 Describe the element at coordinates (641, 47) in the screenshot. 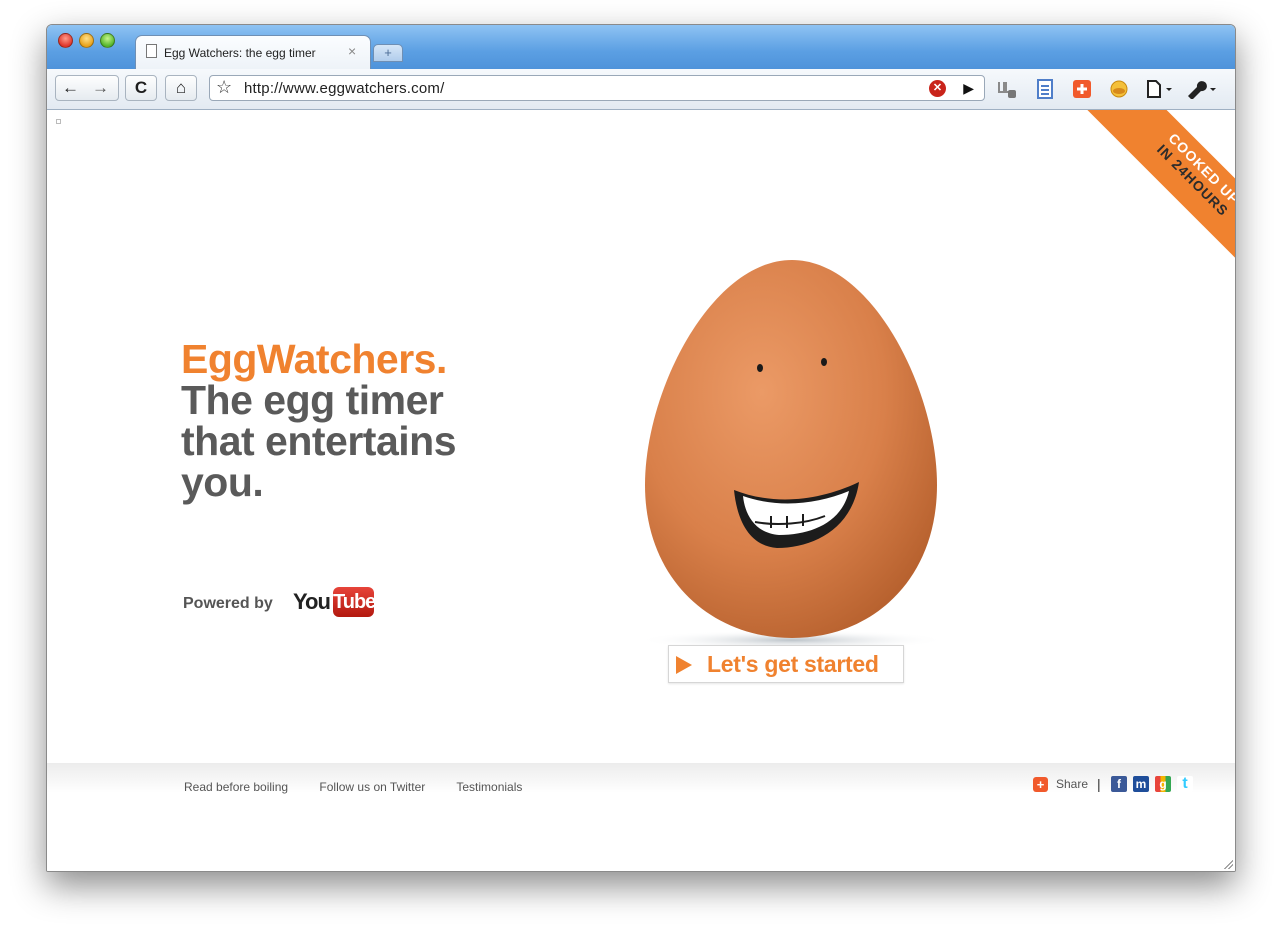

I see `title-bar: Egg Watchers: the egg timer × +` at that location.